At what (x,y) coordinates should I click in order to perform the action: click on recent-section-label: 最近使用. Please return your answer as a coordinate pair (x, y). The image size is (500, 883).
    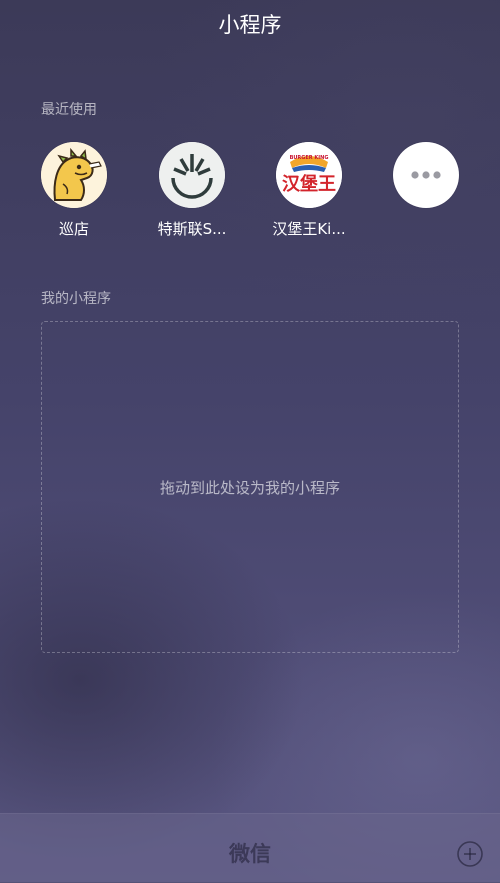
    Looking at the image, I should click on (69, 110).